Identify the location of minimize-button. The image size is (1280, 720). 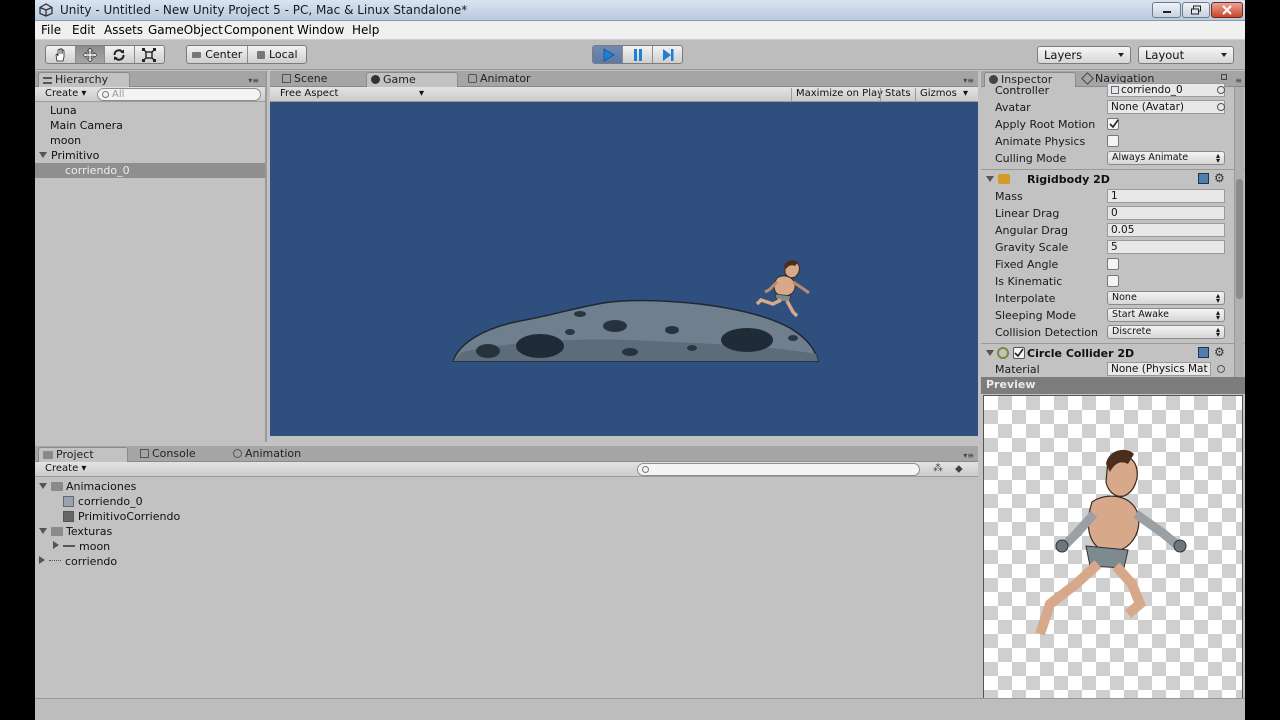
(1166, 10).